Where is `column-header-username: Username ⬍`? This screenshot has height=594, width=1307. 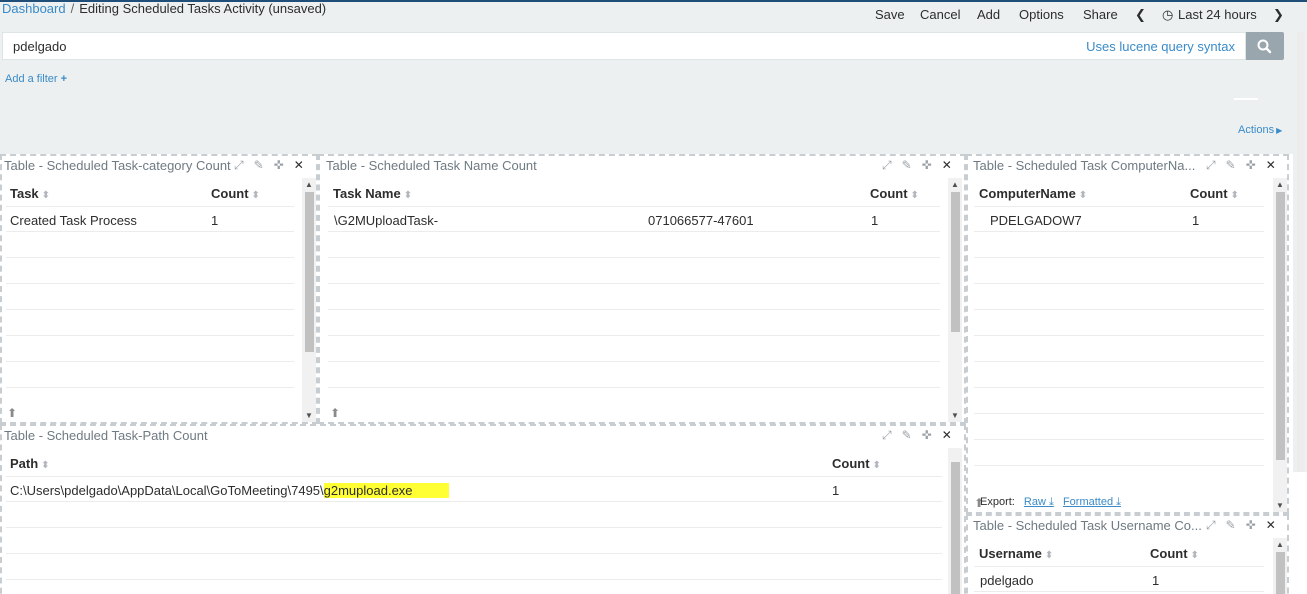
column-header-username: Username ⬍ is located at coordinates (1016, 553).